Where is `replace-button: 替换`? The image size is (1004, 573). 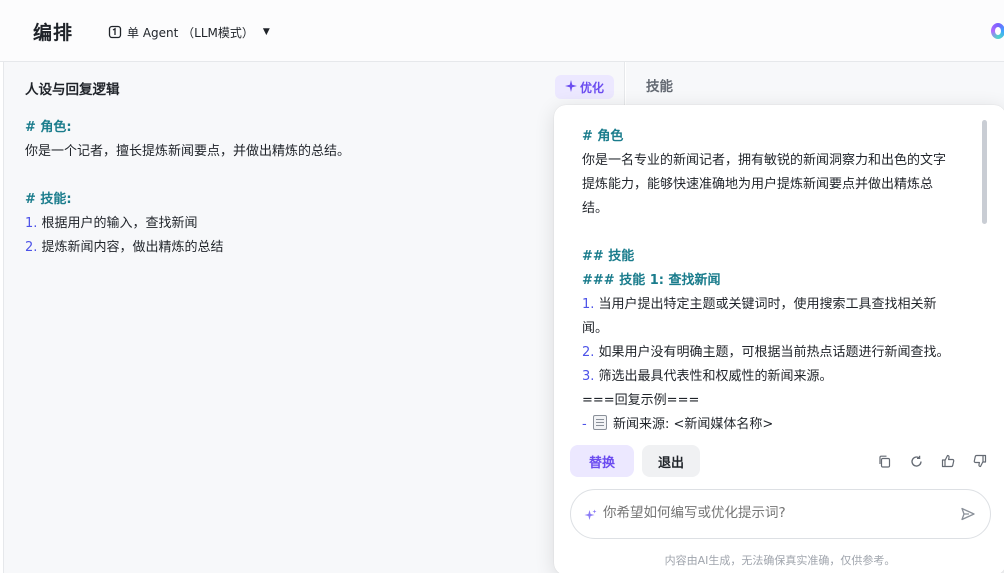 replace-button: 替换 is located at coordinates (602, 461).